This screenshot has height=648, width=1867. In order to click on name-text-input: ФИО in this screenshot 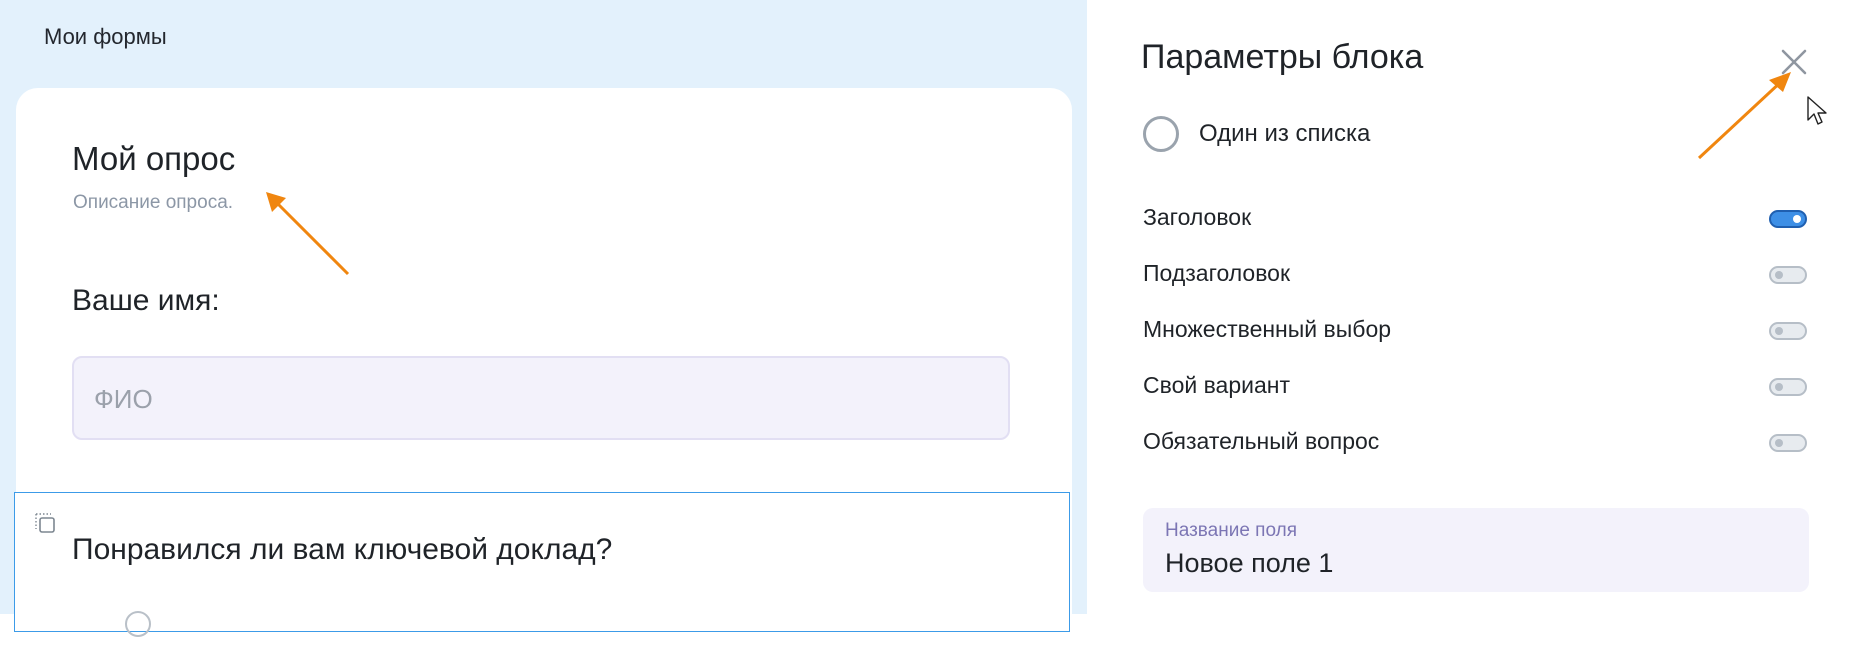, I will do `click(541, 398)`.